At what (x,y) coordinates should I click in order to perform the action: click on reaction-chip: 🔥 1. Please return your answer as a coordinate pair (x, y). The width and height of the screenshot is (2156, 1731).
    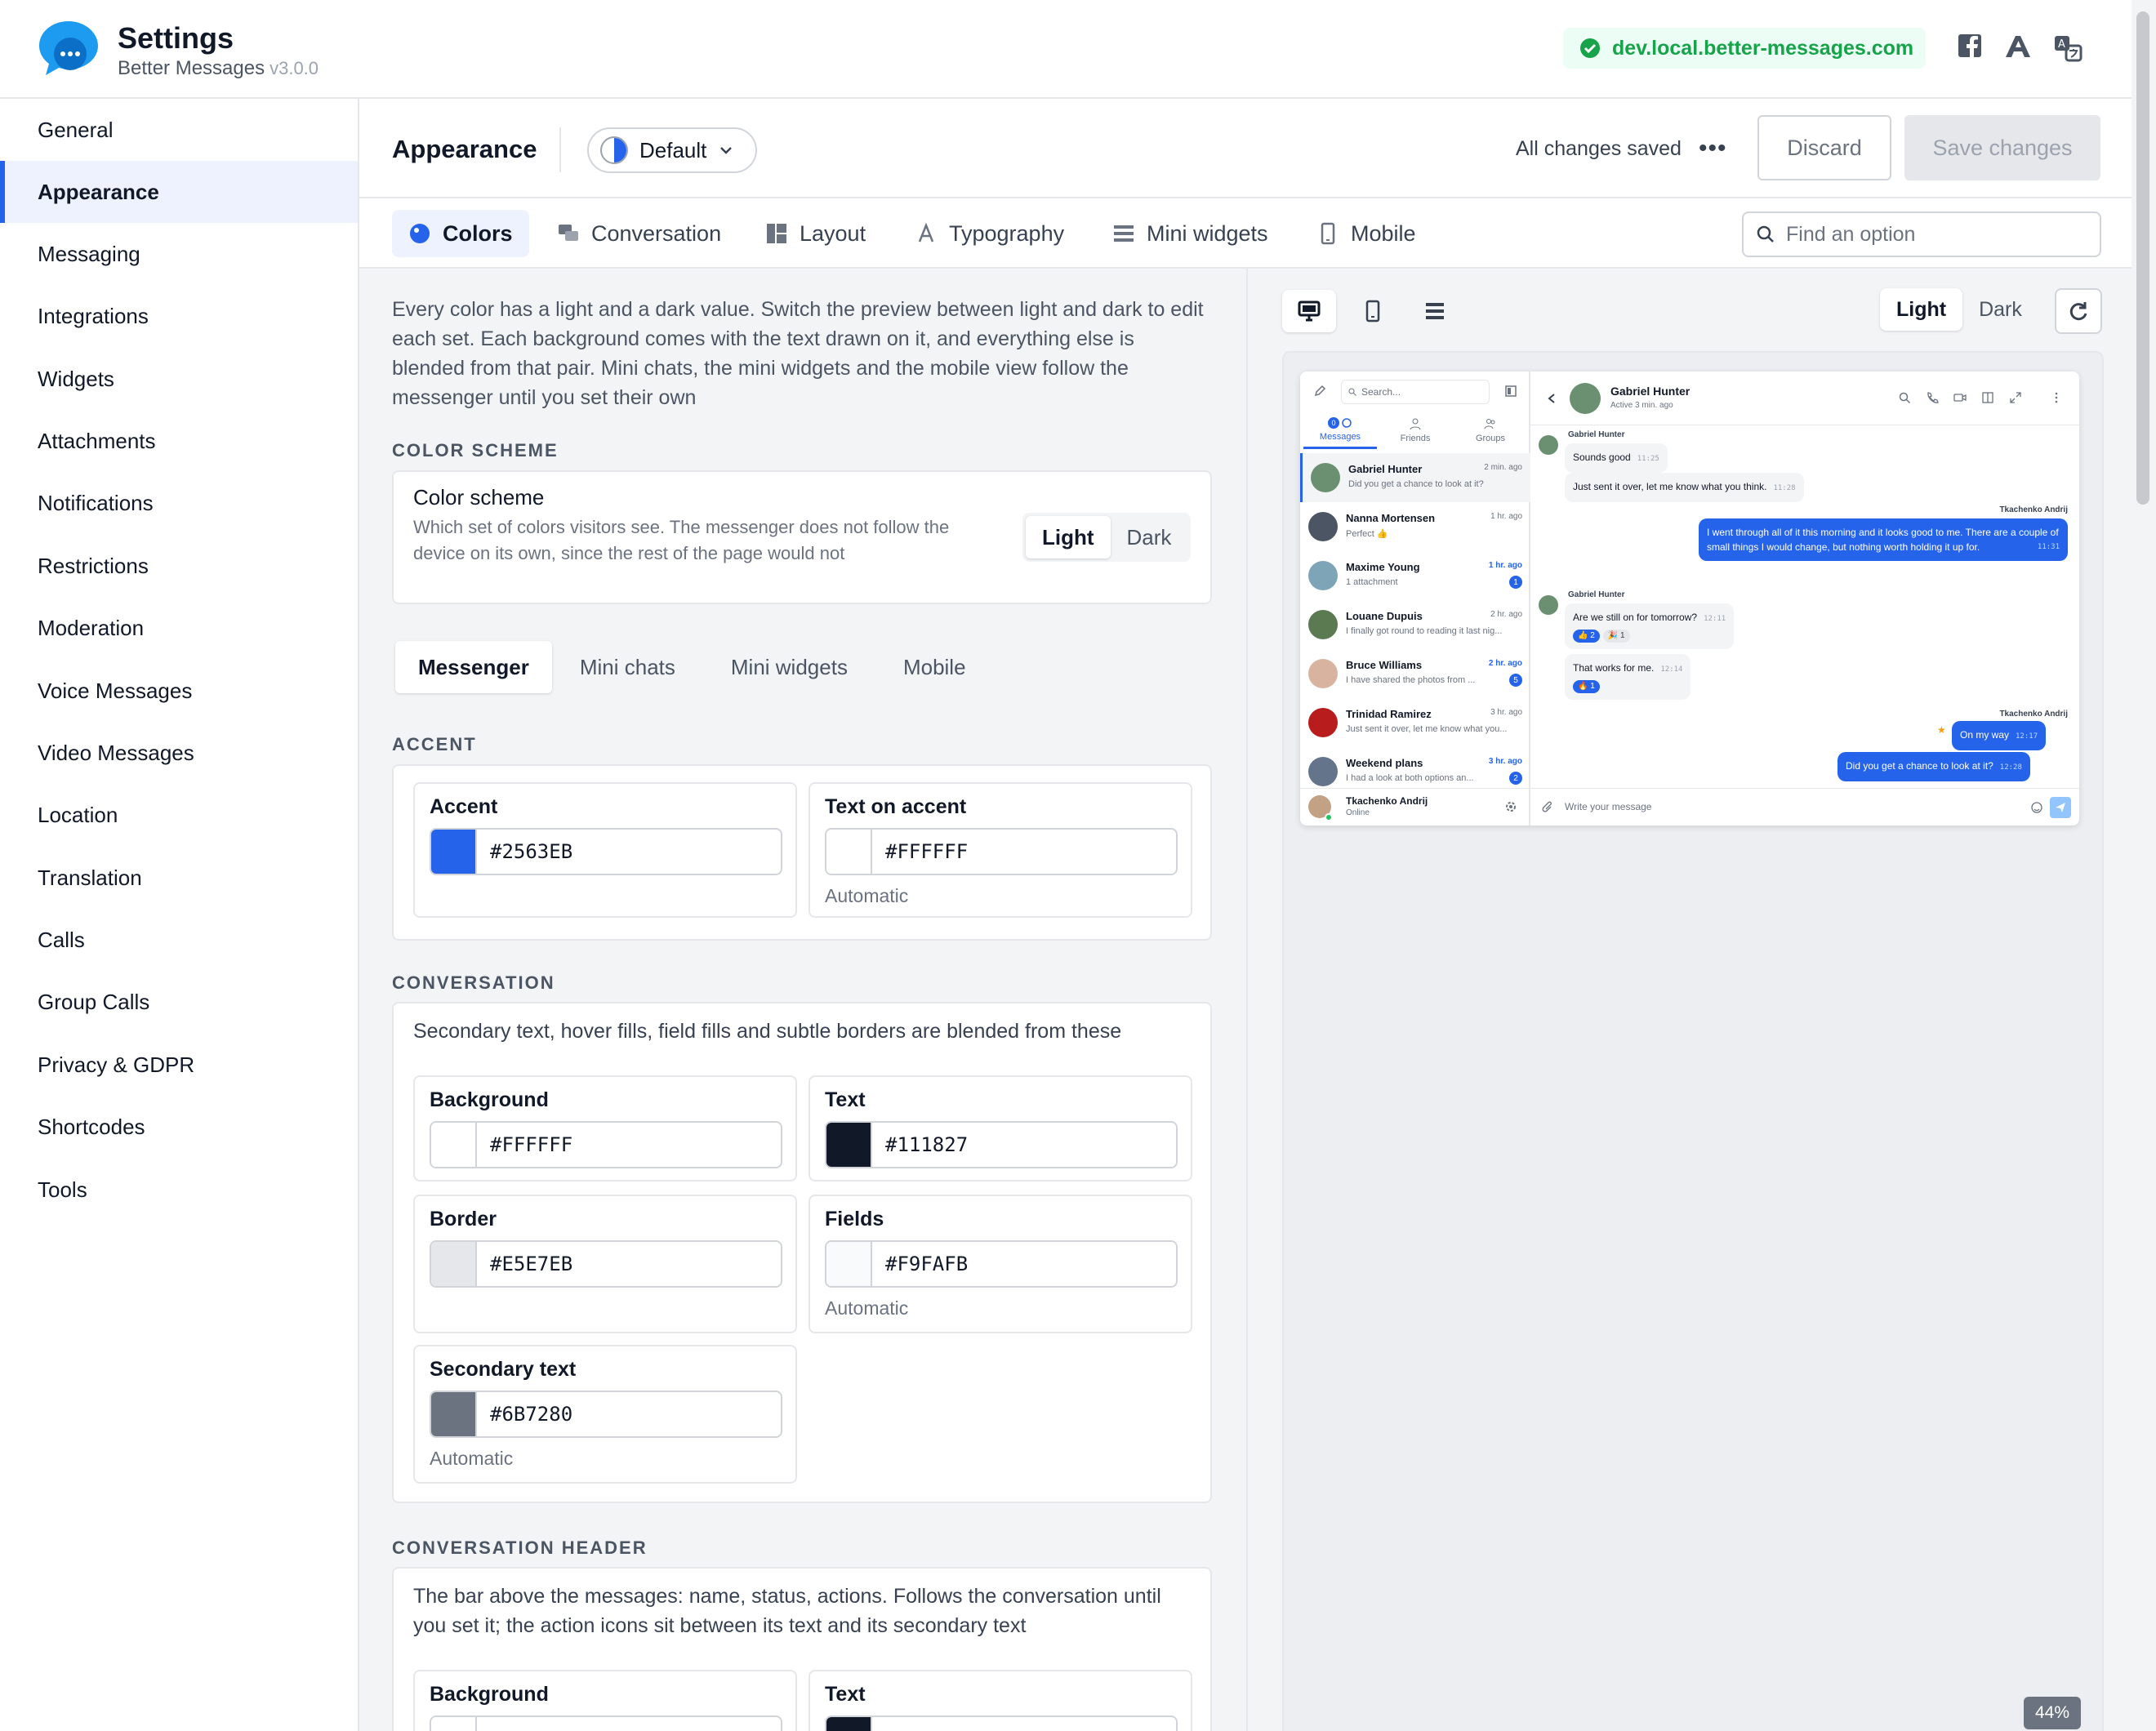
    Looking at the image, I should click on (1586, 686).